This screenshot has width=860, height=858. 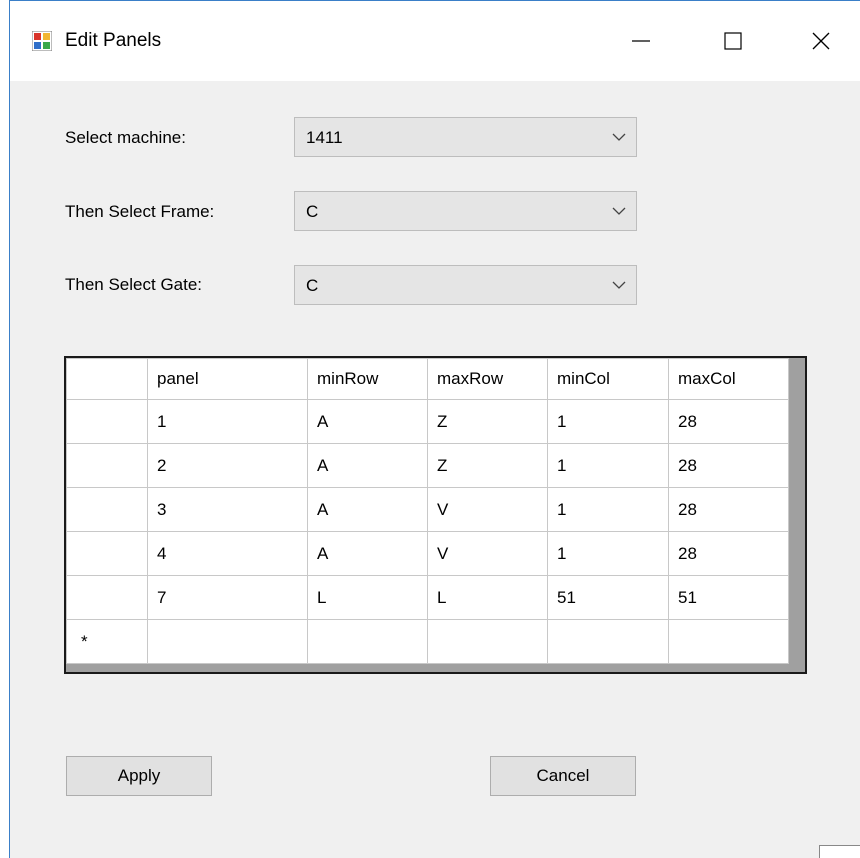 What do you see at coordinates (107, 379) in the screenshot?
I see `corner-header` at bounding box center [107, 379].